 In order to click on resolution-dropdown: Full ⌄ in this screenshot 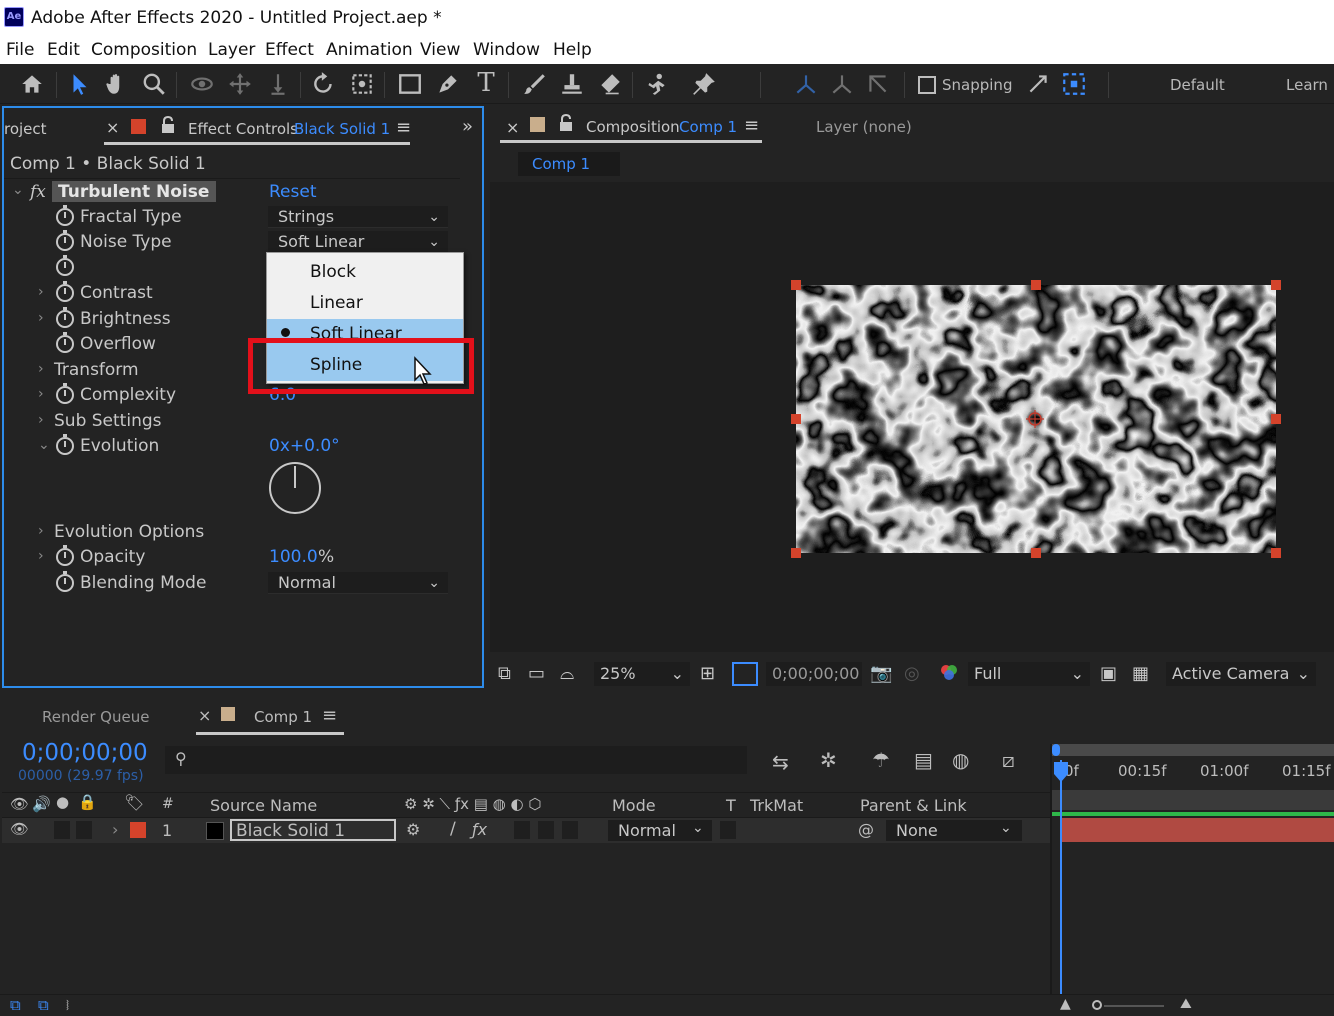, I will do `click(1029, 674)`.